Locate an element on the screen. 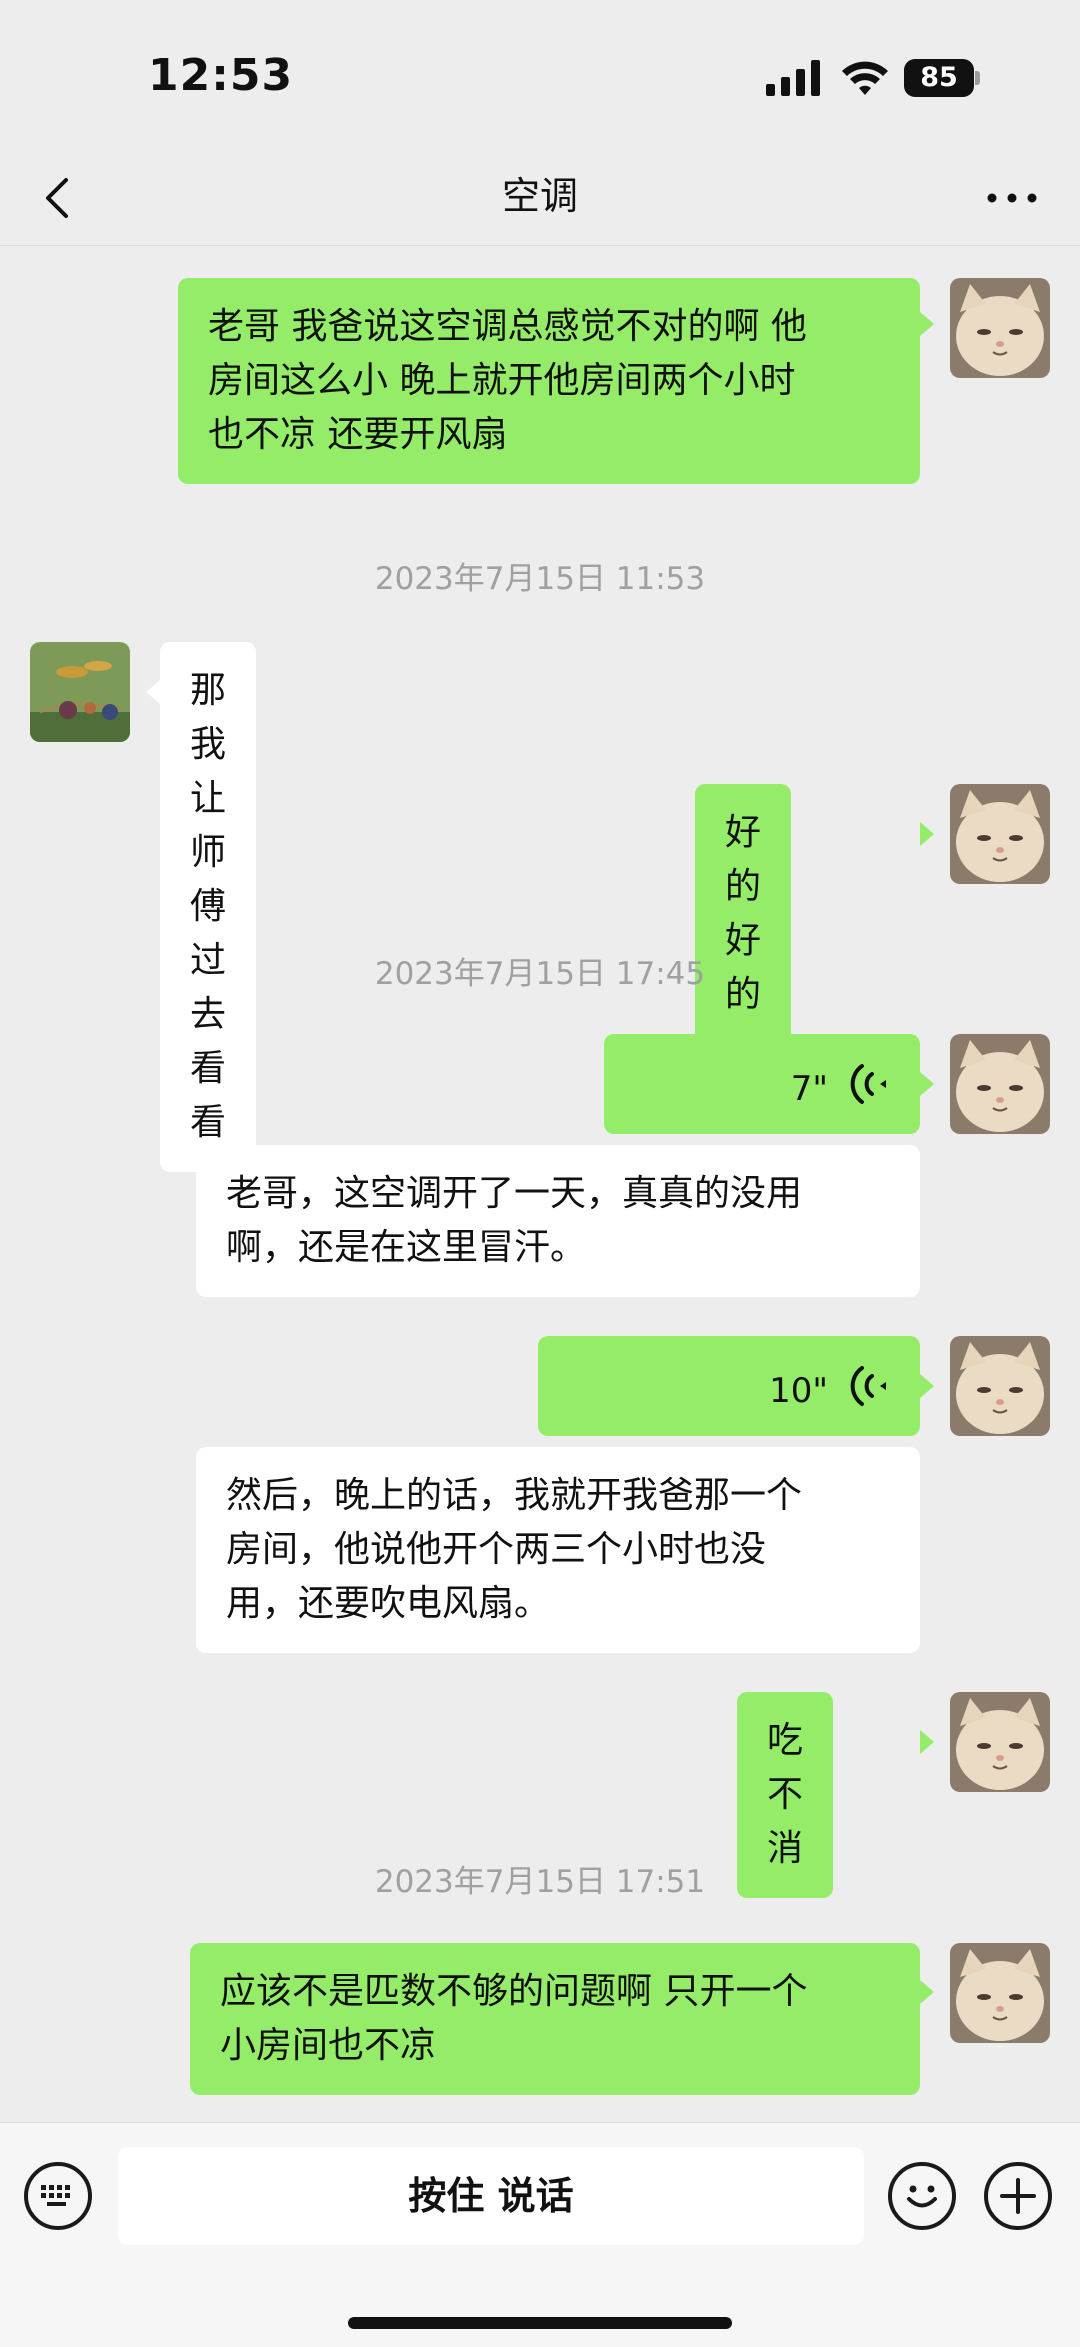 This screenshot has height=2347, width=1080. voice-duration: 10" is located at coordinates (798, 1391).